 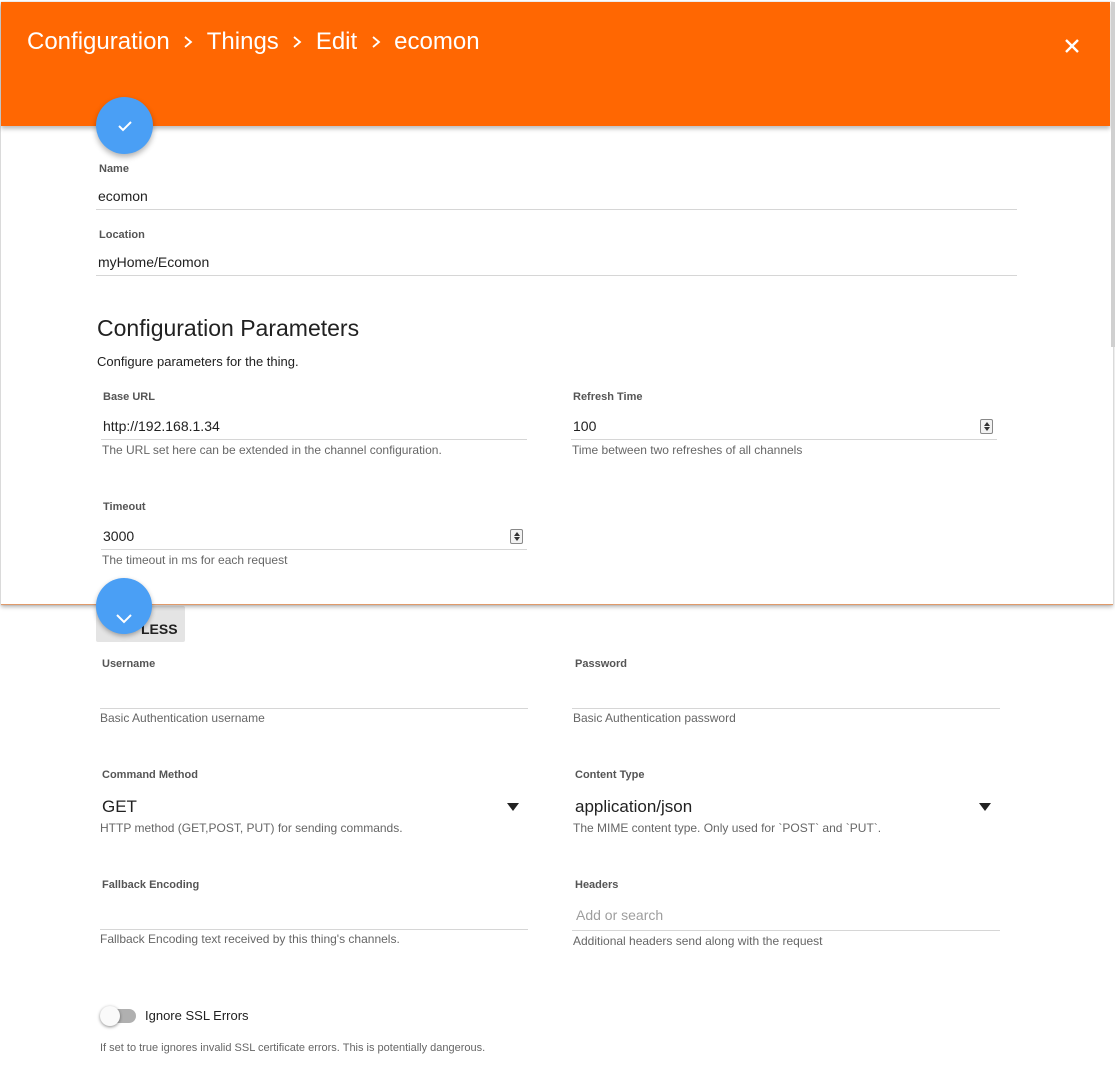 What do you see at coordinates (314, 708) in the screenshot?
I see `username-underline` at bounding box center [314, 708].